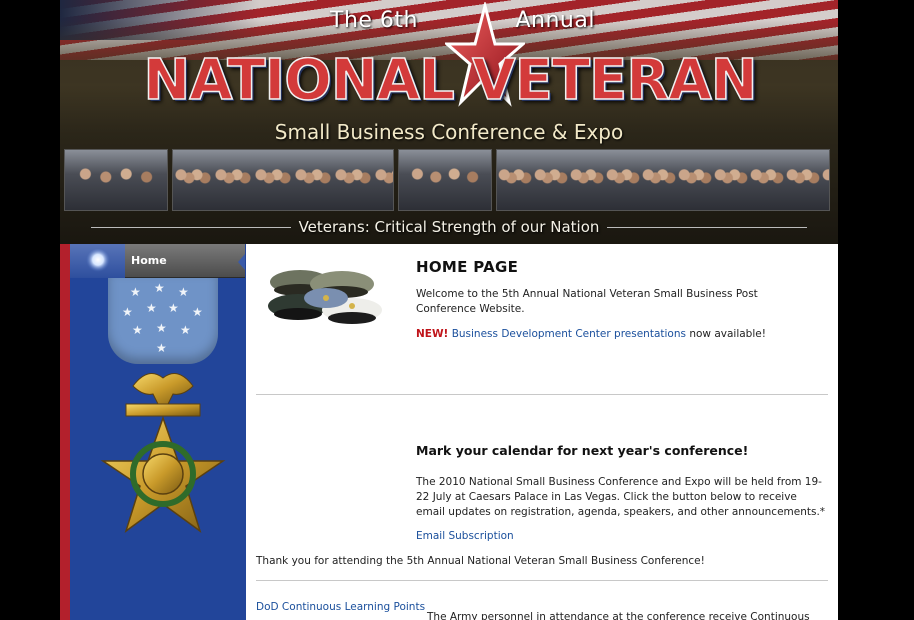 This screenshot has height=620, width=914. What do you see at coordinates (555, 20) in the screenshot?
I see `banner-top-right: Annual` at bounding box center [555, 20].